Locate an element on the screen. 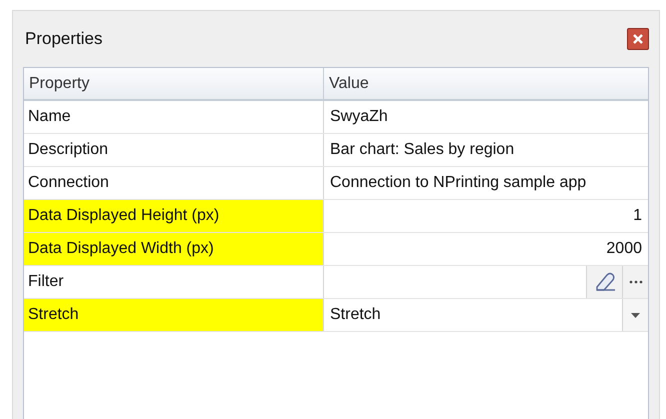 This screenshot has width=666, height=419. value-cell-text: Connection to NPrinting sample app is located at coordinates (457, 183).